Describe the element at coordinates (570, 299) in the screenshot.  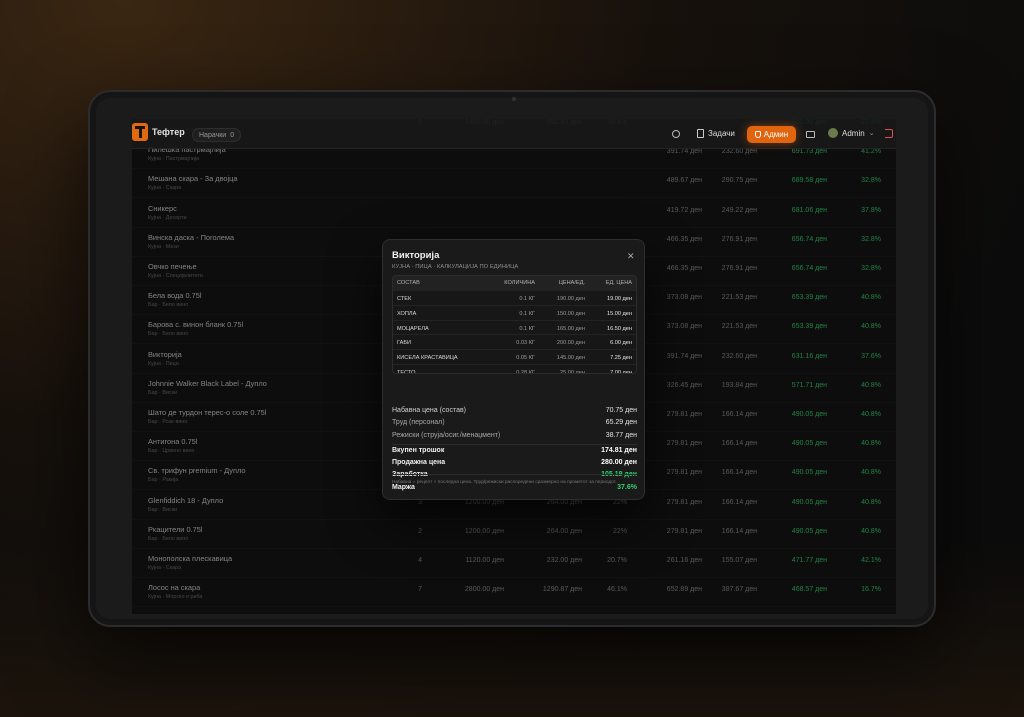
I see `ingredient-unit-price: 190.00 ден` at that location.